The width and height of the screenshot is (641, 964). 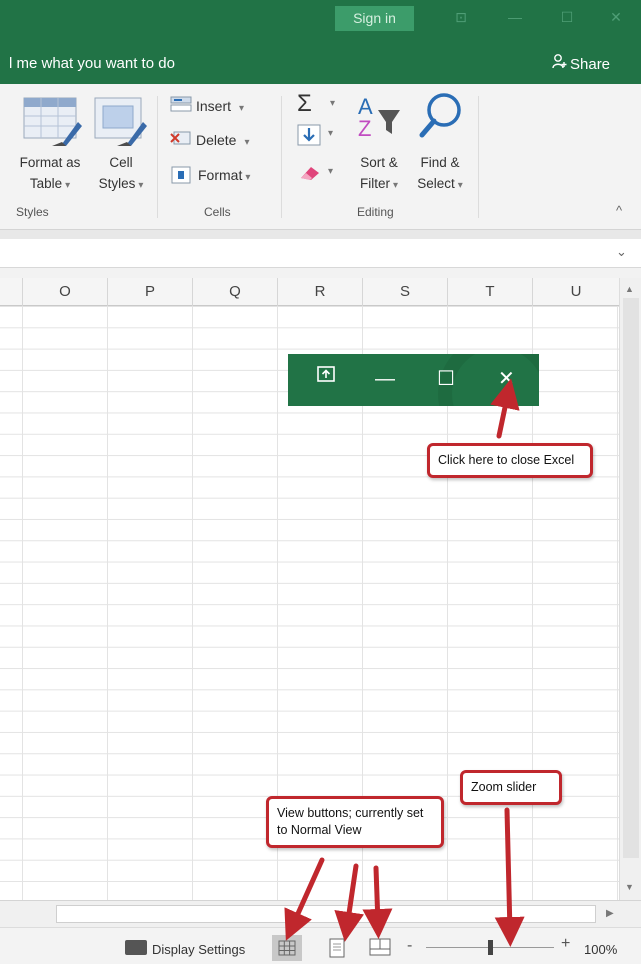 What do you see at coordinates (121, 162) in the screenshot?
I see `cell-styles-label: Cell` at bounding box center [121, 162].